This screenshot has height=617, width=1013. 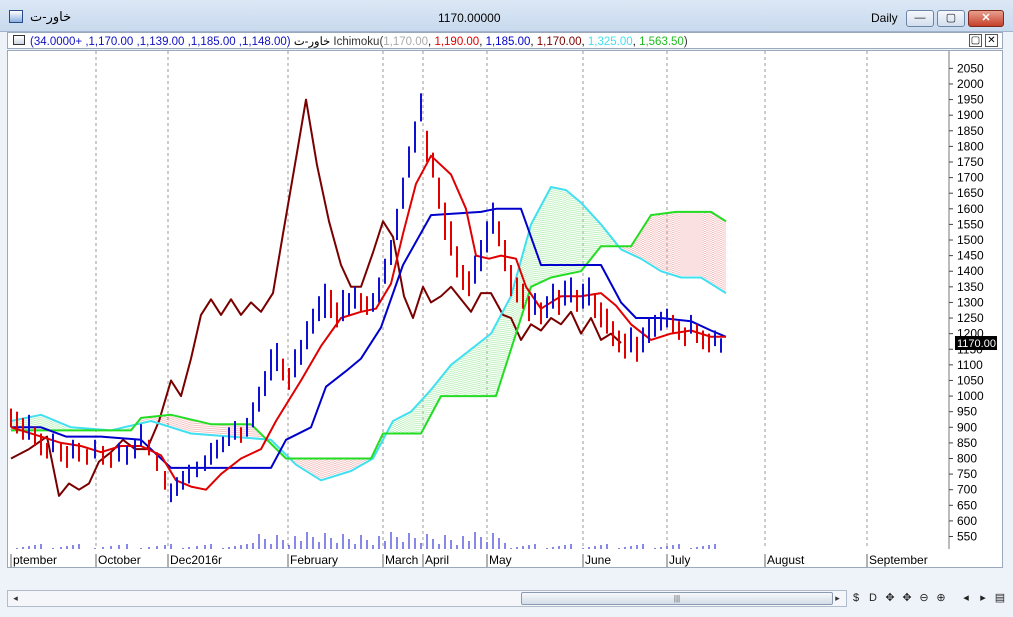 What do you see at coordinates (890, 598) in the screenshot?
I see `toolbar-move-icon: ✥` at bounding box center [890, 598].